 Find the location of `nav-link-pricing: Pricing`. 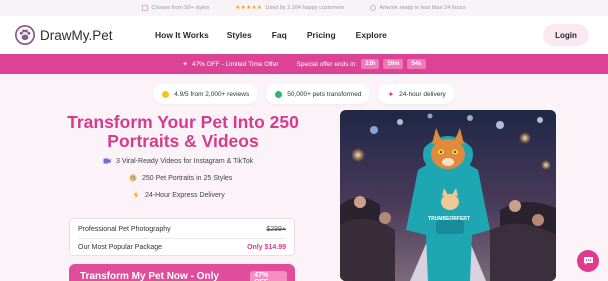

nav-link-pricing: Pricing is located at coordinates (321, 35).